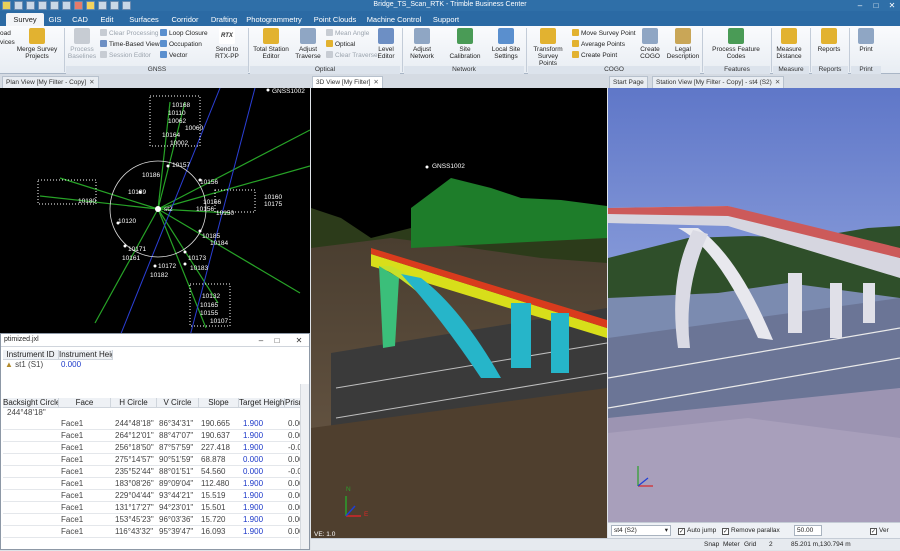 The image size is (900, 551). What do you see at coordinates (209, 313) in the screenshot?
I see `point-label: 10155` at bounding box center [209, 313].